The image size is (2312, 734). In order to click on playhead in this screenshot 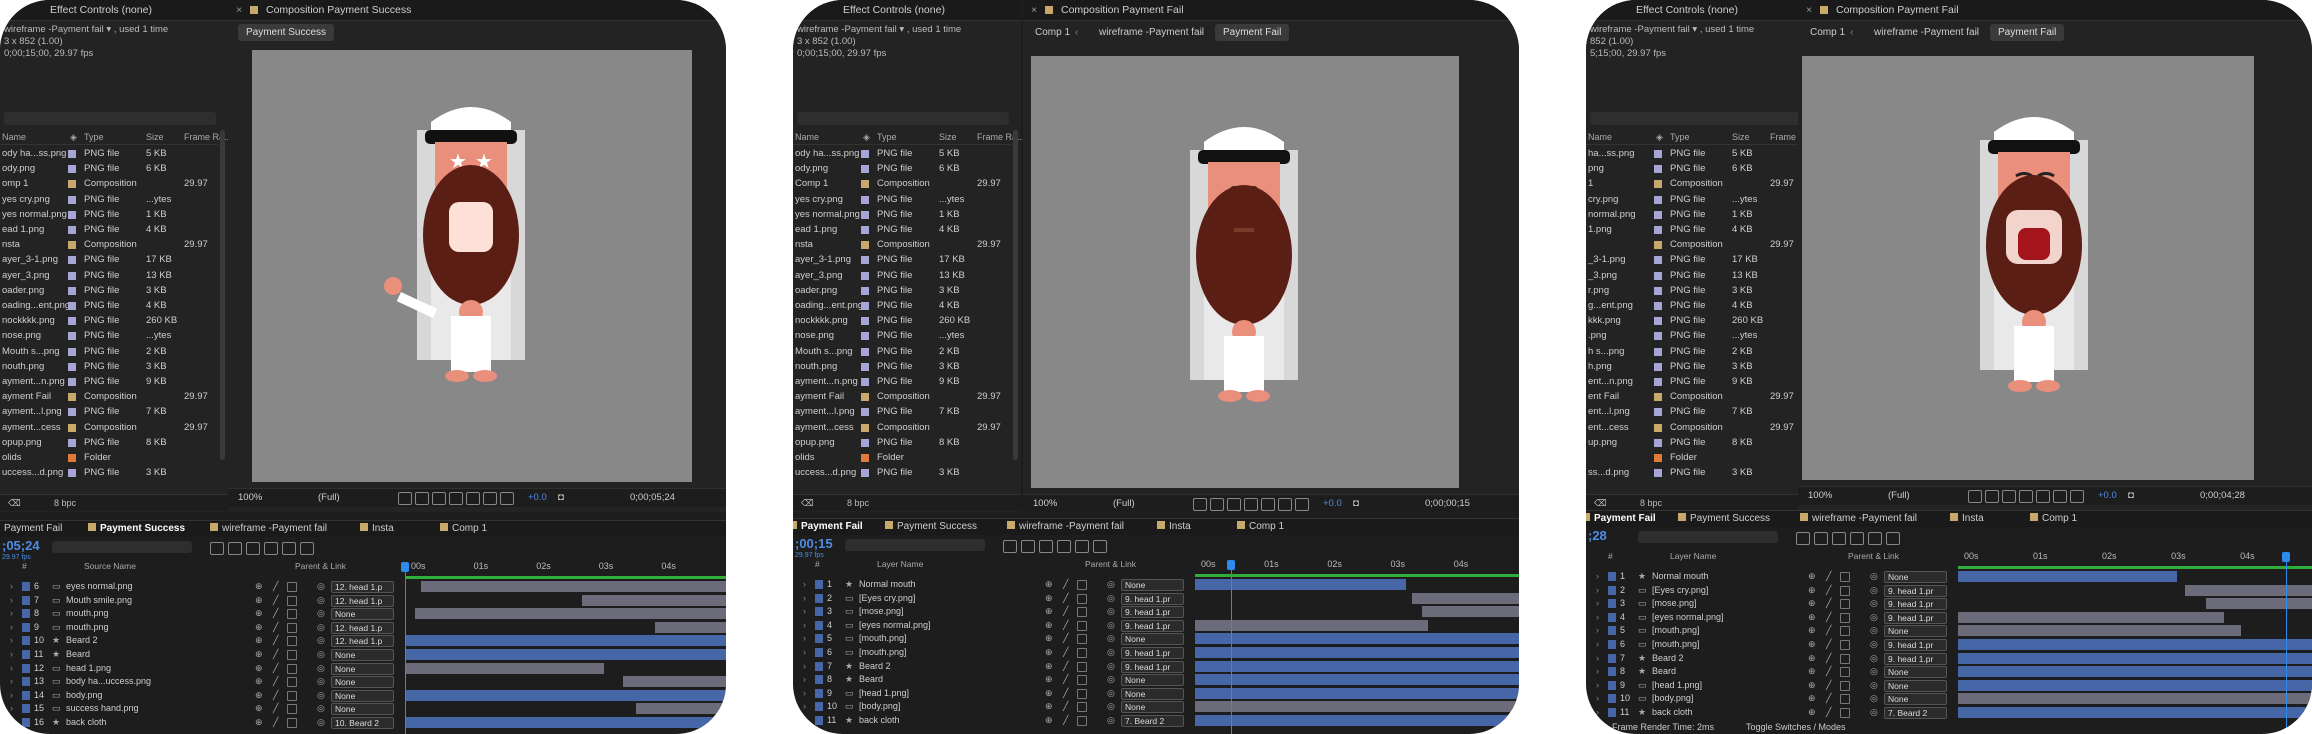, I will do `click(1231, 647)`.